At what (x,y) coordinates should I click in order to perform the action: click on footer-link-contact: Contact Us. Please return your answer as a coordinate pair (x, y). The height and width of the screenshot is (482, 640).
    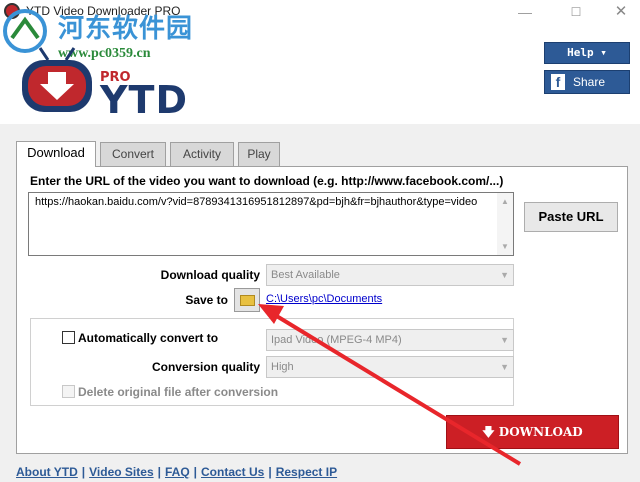
    Looking at the image, I should click on (232, 472).